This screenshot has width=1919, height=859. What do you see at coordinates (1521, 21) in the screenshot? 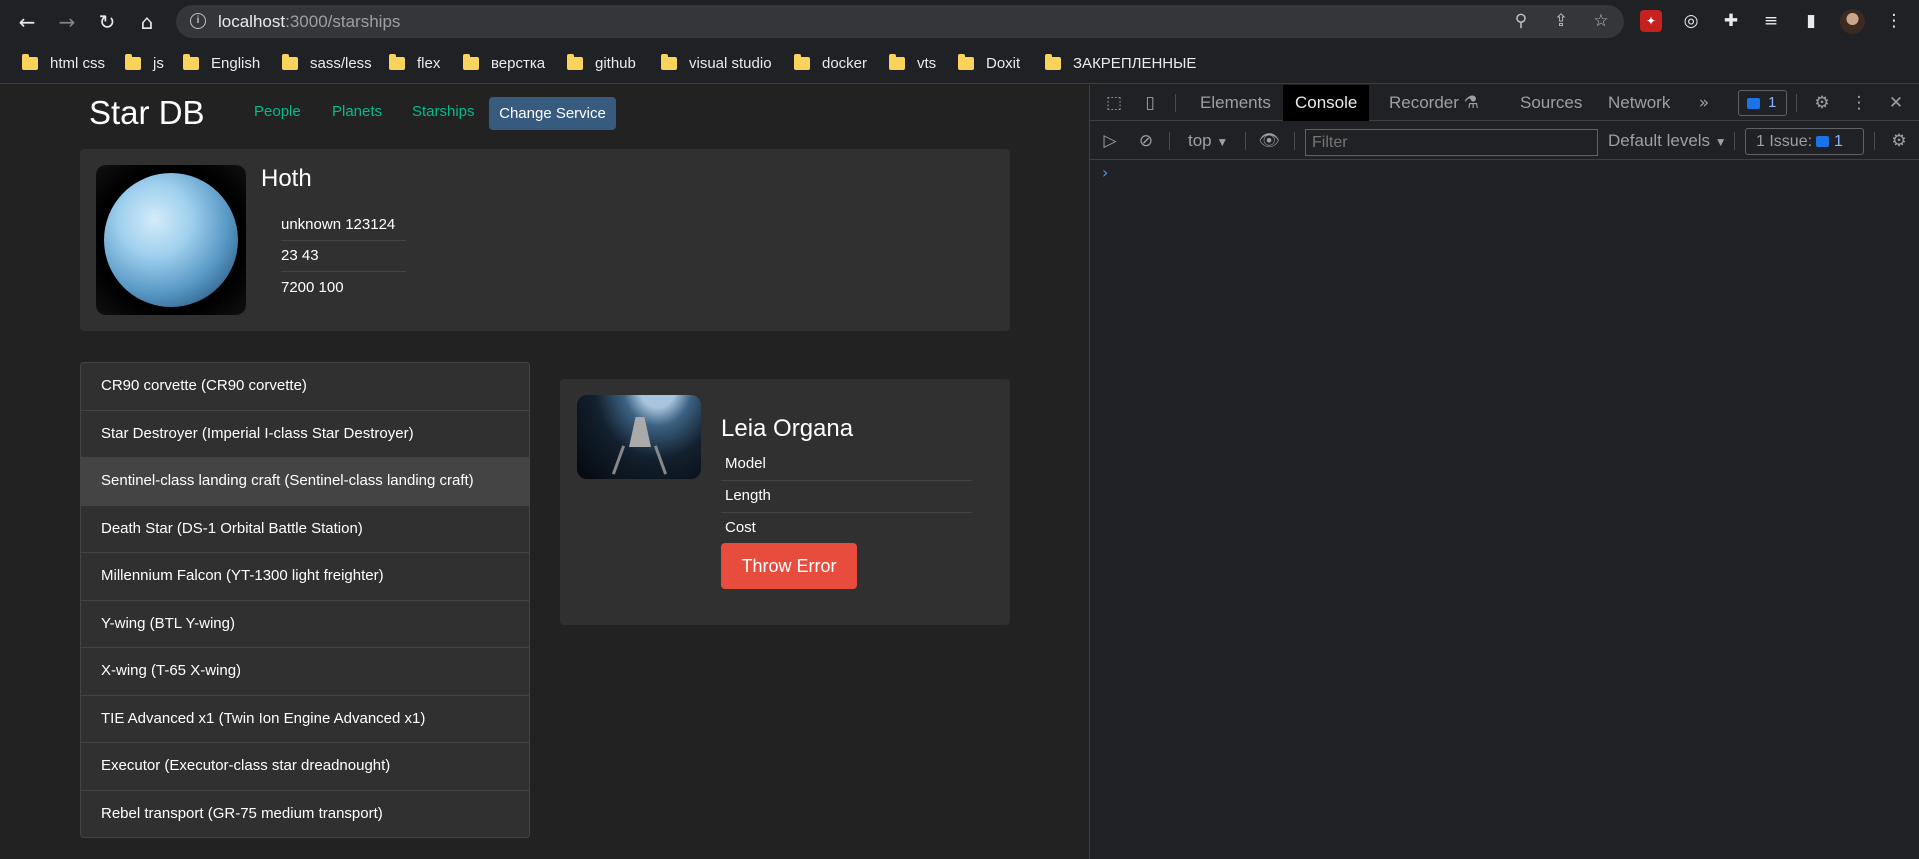
I see `zoom-icon: ⚲` at bounding box center [1521, 21].